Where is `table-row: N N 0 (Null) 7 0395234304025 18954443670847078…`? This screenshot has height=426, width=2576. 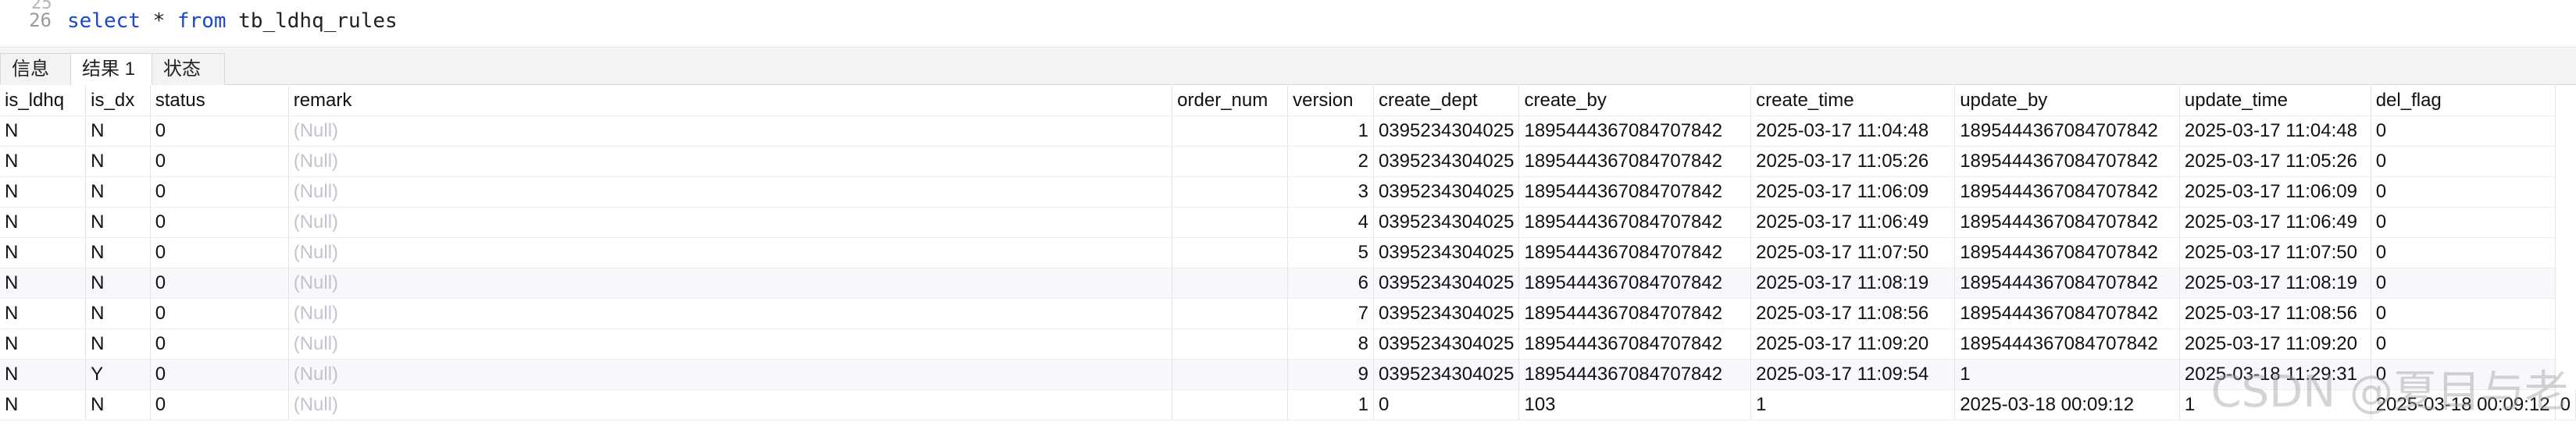
table-row: N N 0 (Null) 7 0395234304025 18954443670847078… is located at coordinates (1288, 313).